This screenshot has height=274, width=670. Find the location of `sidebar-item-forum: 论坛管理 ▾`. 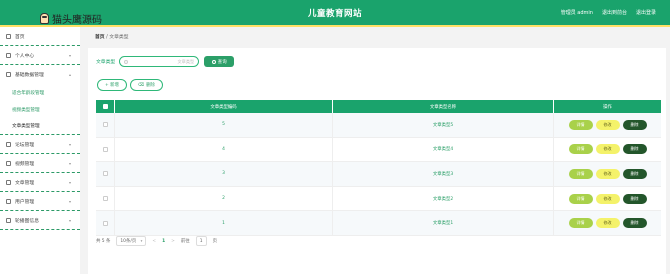

sidebar-item-forum: 论坛管理 ▾ is located at coordinates (40, 144).